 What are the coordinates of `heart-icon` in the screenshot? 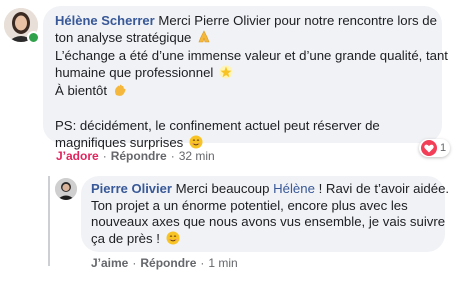 It's located at (429, 148).